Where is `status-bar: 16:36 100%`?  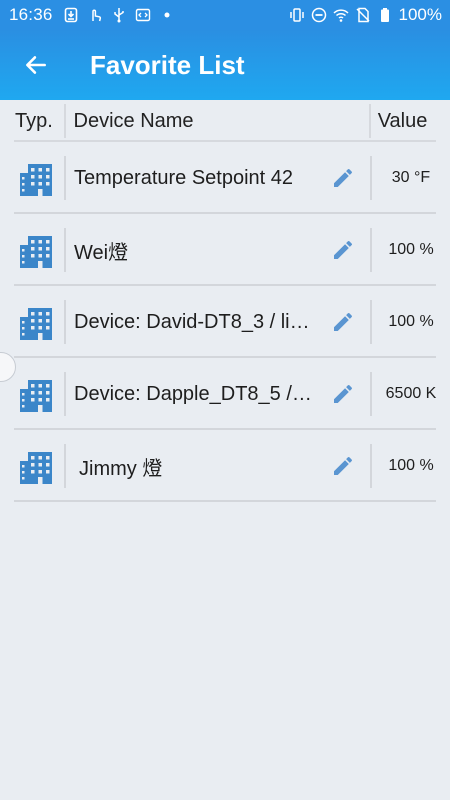
status-bar: 16:36 100% is located at coordinates (225, 15).